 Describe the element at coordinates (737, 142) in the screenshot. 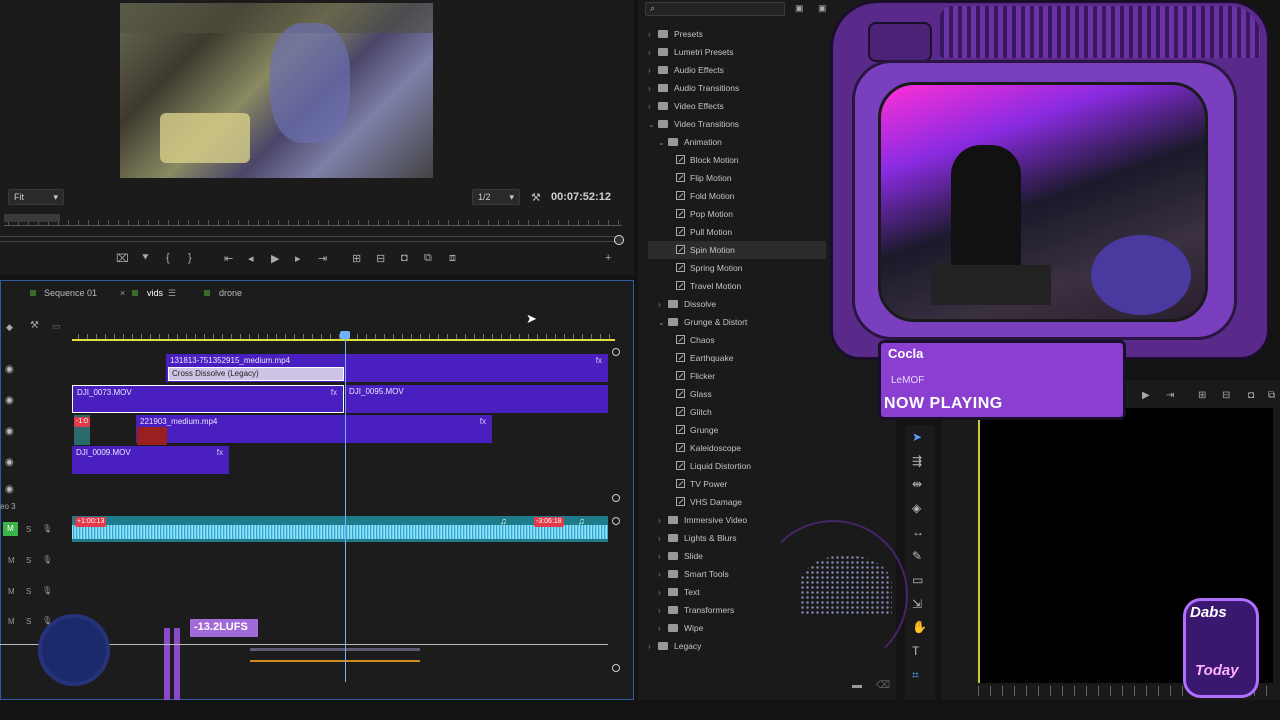

I see `effects-folder: ⌄ Animation` at that location.